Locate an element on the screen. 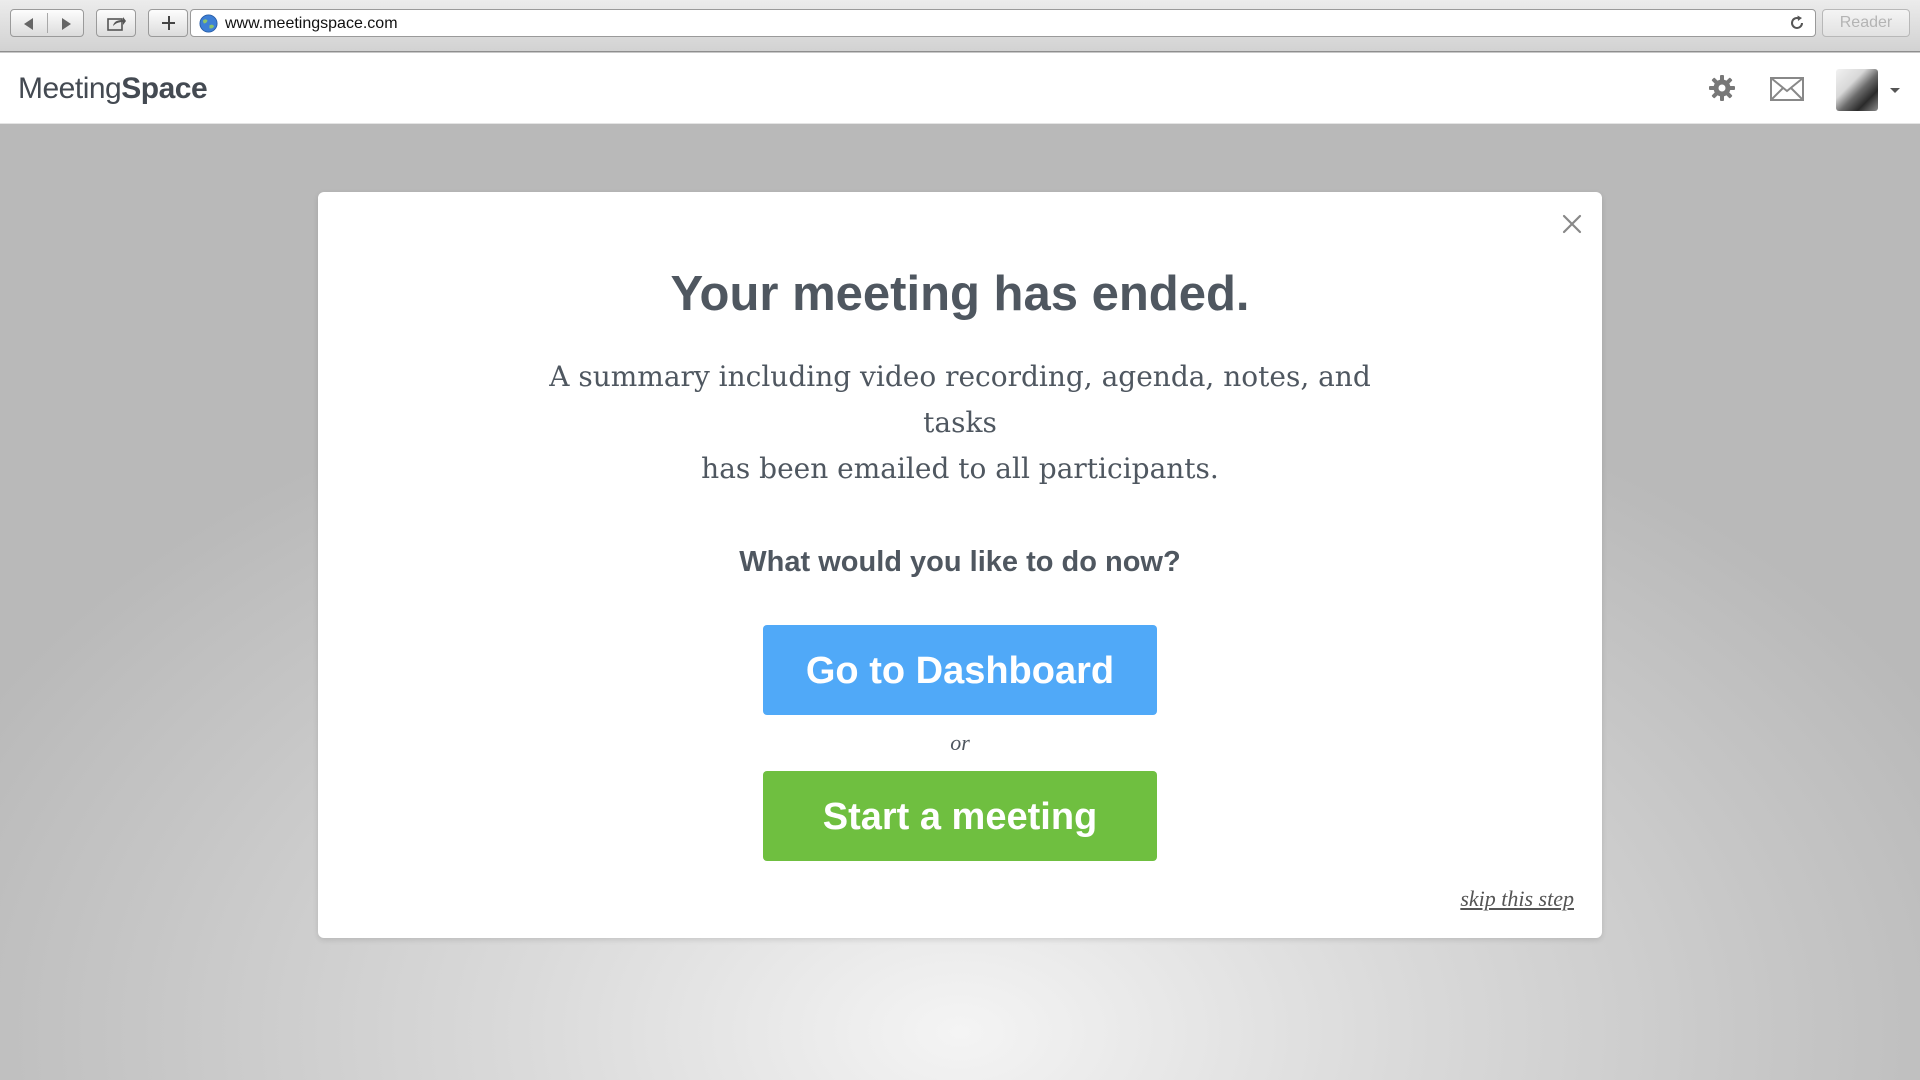  reload-icon is located at coordinates (1797, 23).